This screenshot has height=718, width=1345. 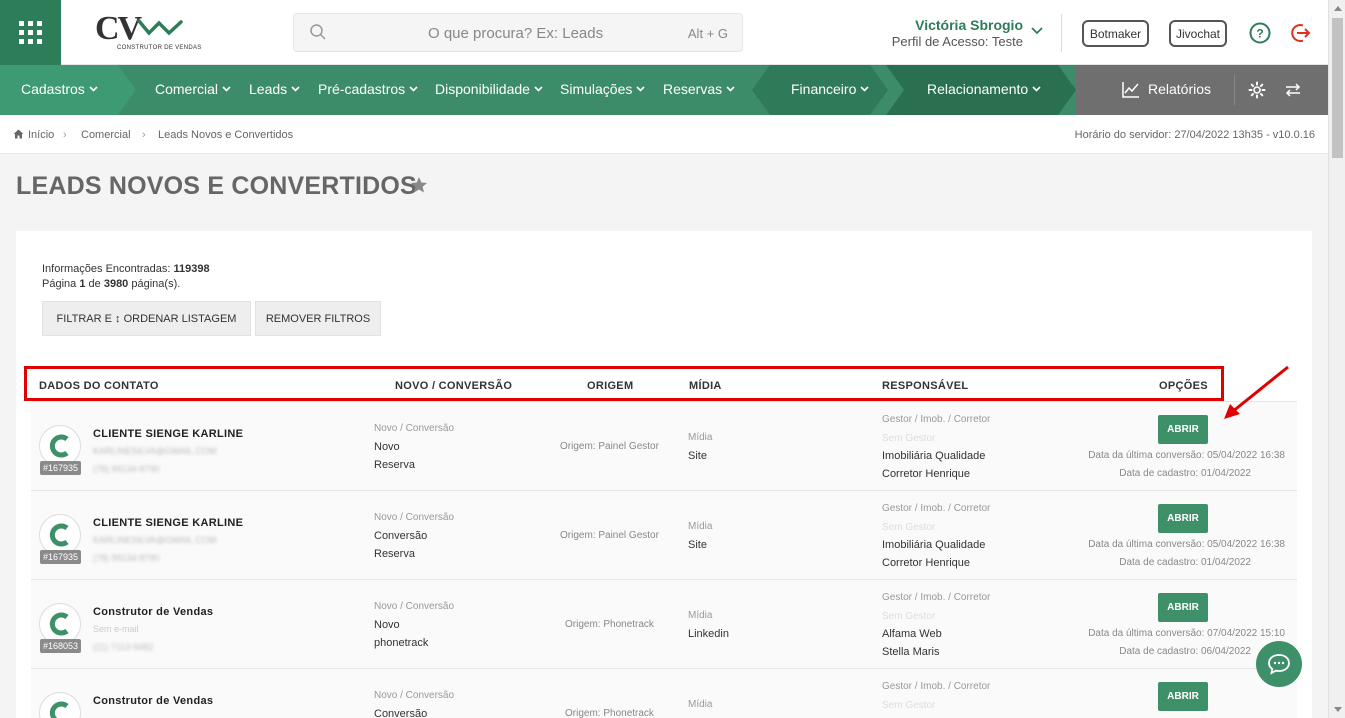 What do you see at coordinates (926, 474) in the screenshot?
I see `corretor-value: Corretor Henrique` at bounding box center [926, 474].